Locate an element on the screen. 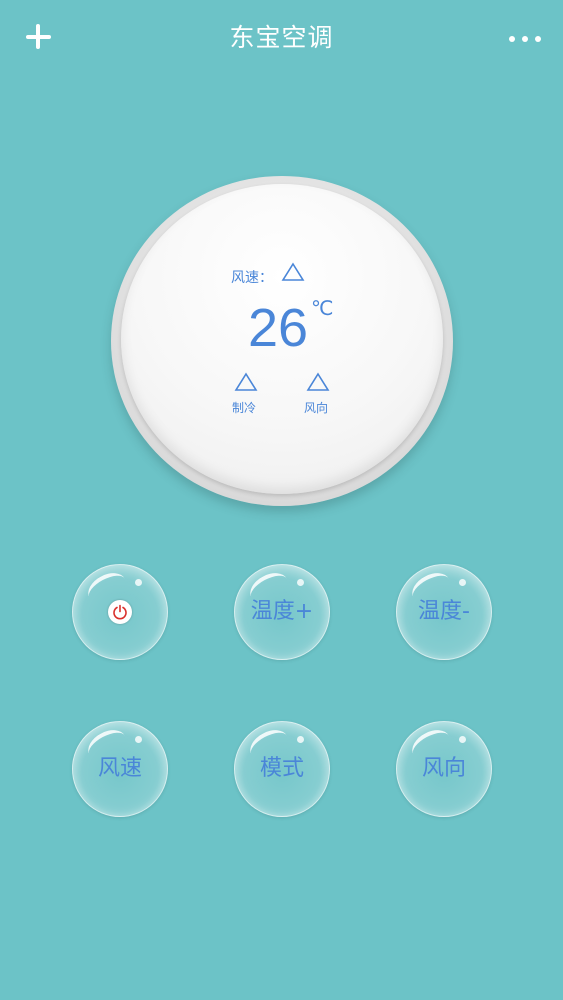 The image size is (563, 1000). mode-button: 模式 is located at coordinates (282, 769).